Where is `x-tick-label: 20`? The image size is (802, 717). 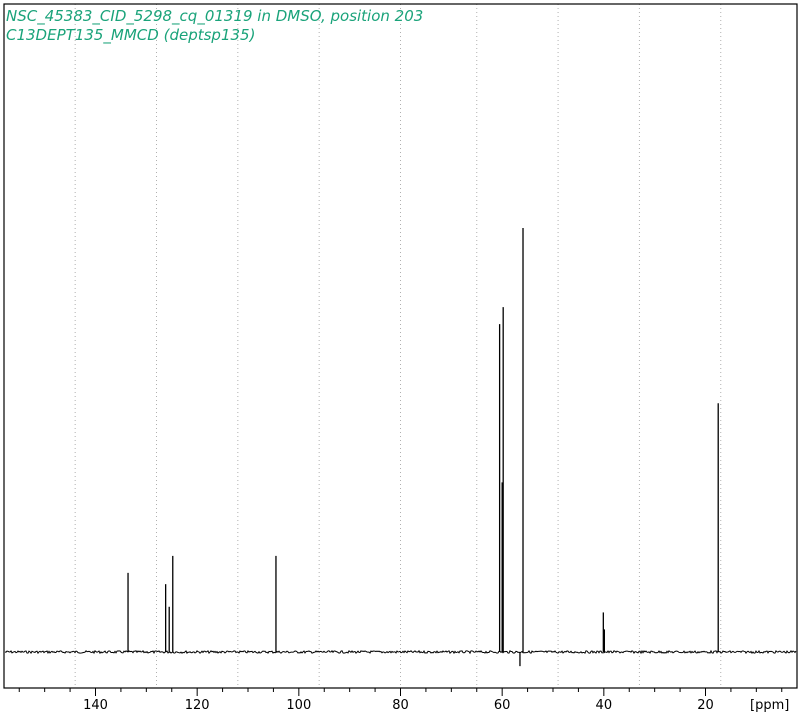
x-tick-label: 20 is located at coordinates (705, 705).